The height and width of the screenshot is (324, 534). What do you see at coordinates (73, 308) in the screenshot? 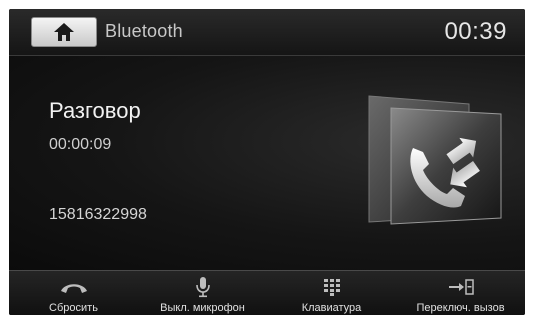
I see `hang-up-label: Сбросить` at bounding box center [73, 308].